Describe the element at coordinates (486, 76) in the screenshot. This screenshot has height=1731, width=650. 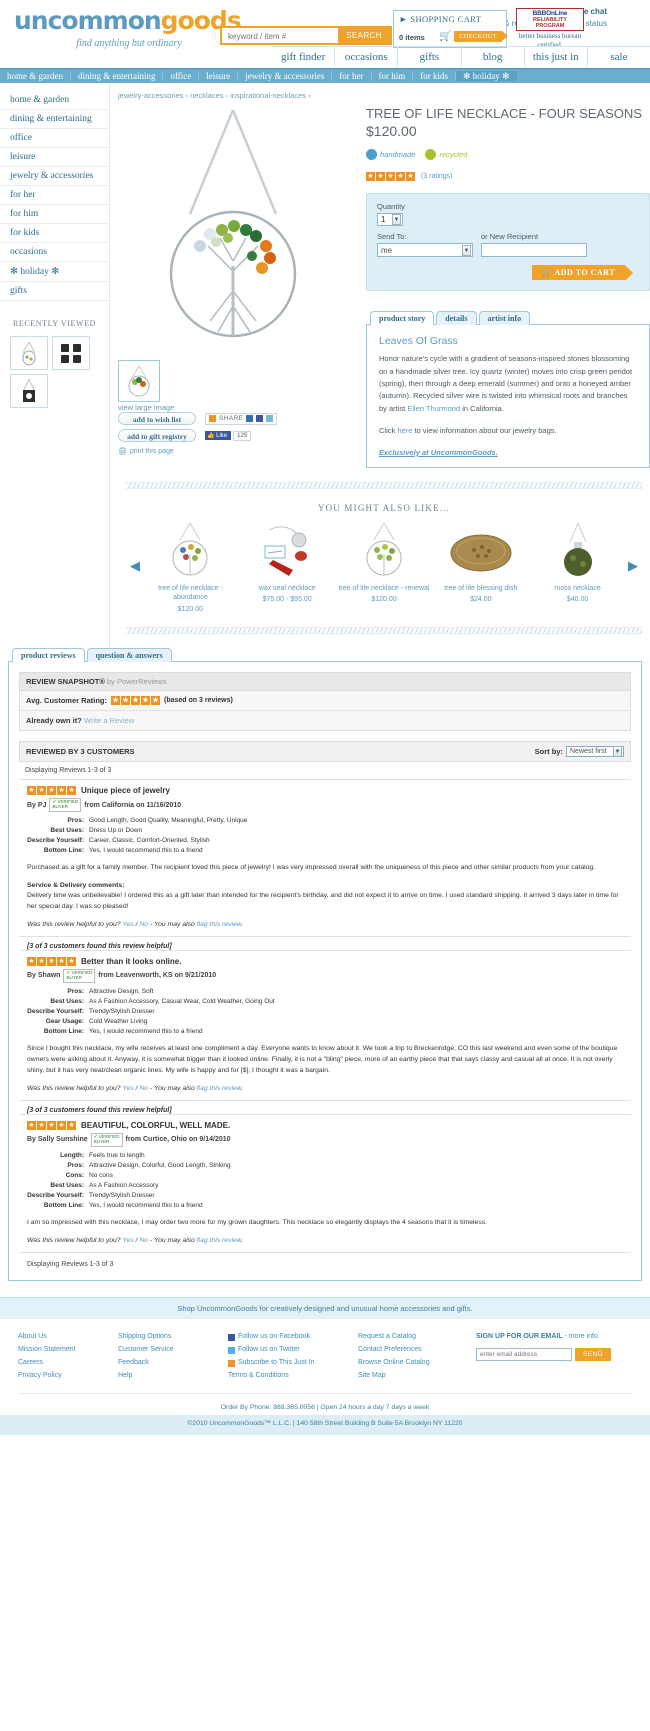
I see `mainnav-item-holiday: ✻ holiday ✻` at that location.